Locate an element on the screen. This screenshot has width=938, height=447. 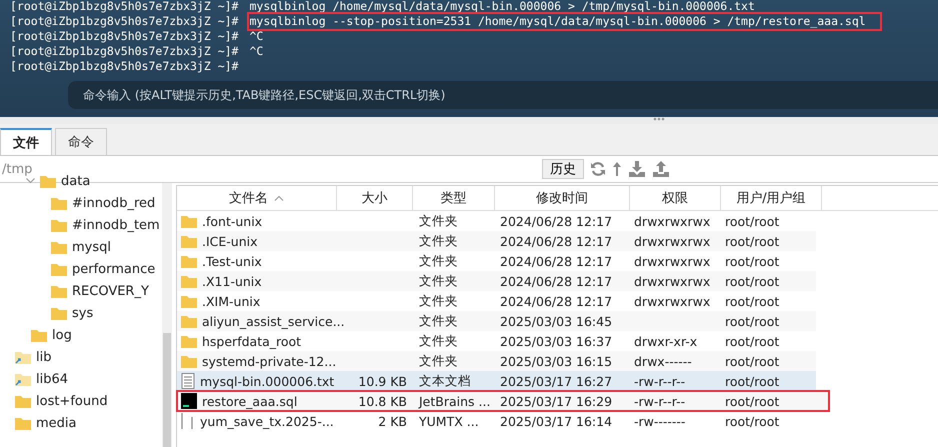
file-row: .Test-unix 文件夹 2024/06/28 12:17 drwxrwxrwx root/root is located at coordinates (496, 261).